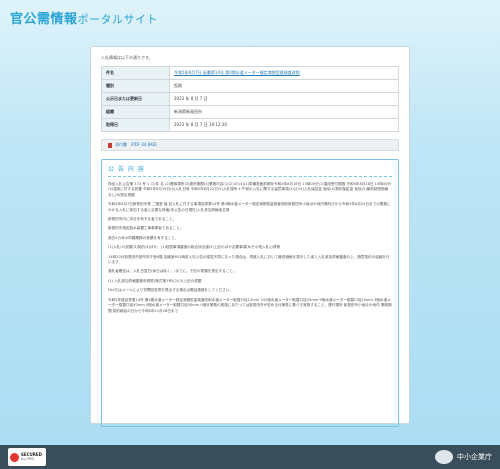  I want to click on table-row: 取得日 2023 年 8 月 7 日 19:12:30, so click(250, 125).